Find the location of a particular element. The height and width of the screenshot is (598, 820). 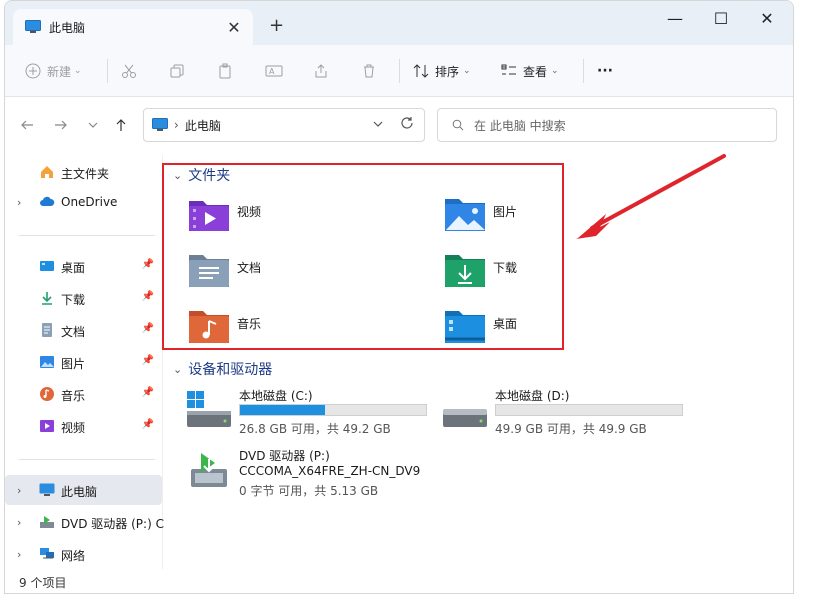

sidebar-item-downloads: 下载 📌 is located at coordinates (83, 298).